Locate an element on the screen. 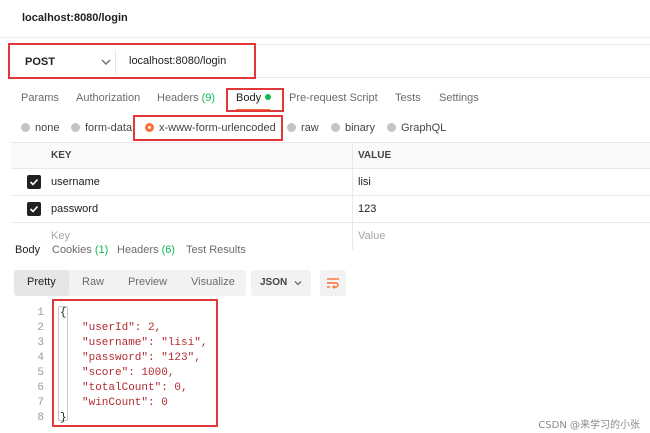 Image resolution: width=650 pixels, height=433 pixels. tab-settings: Settings is located at coordinates (459, 98).